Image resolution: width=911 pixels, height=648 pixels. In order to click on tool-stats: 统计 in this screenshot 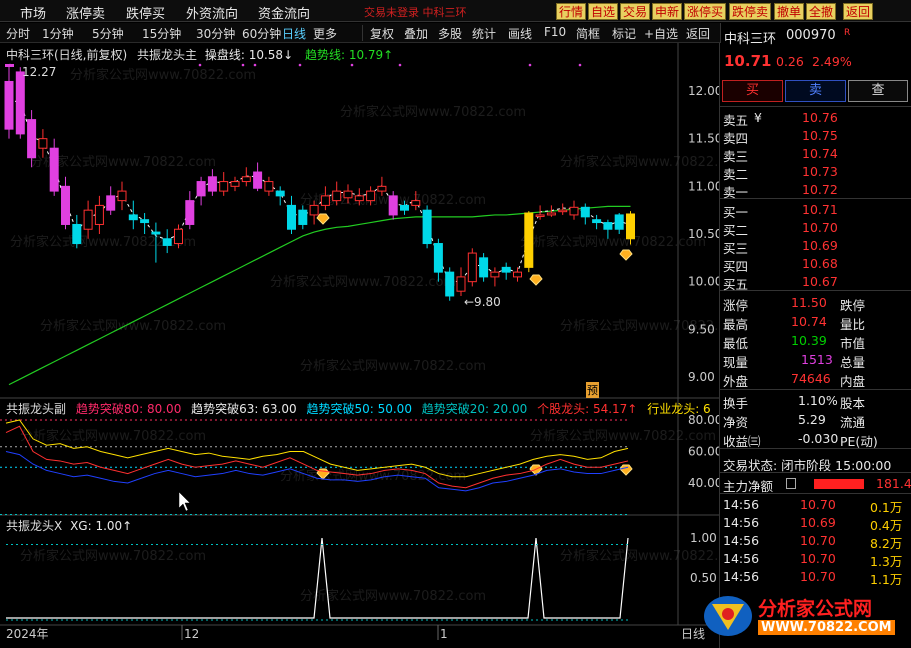, I will do `click(484, 33)`.